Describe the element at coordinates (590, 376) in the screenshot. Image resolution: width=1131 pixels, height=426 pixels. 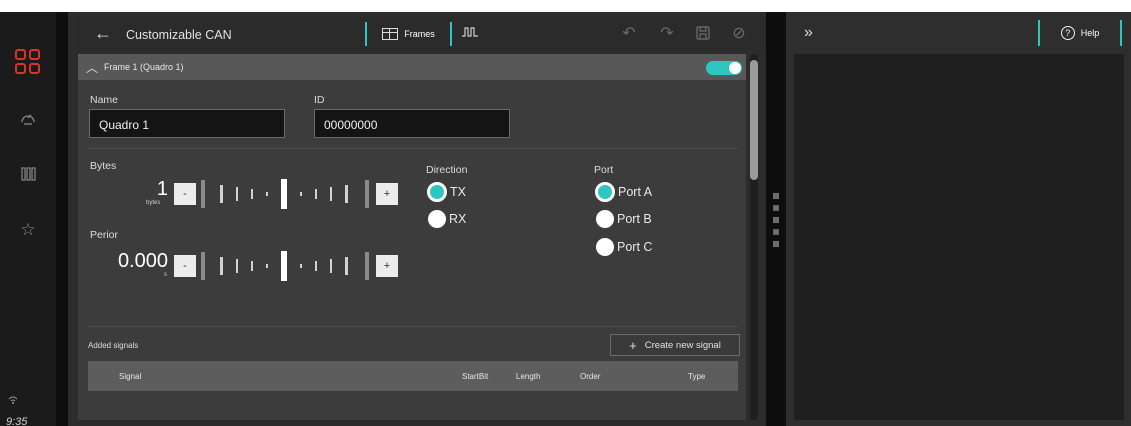
I see `column-header: Order` at that location.